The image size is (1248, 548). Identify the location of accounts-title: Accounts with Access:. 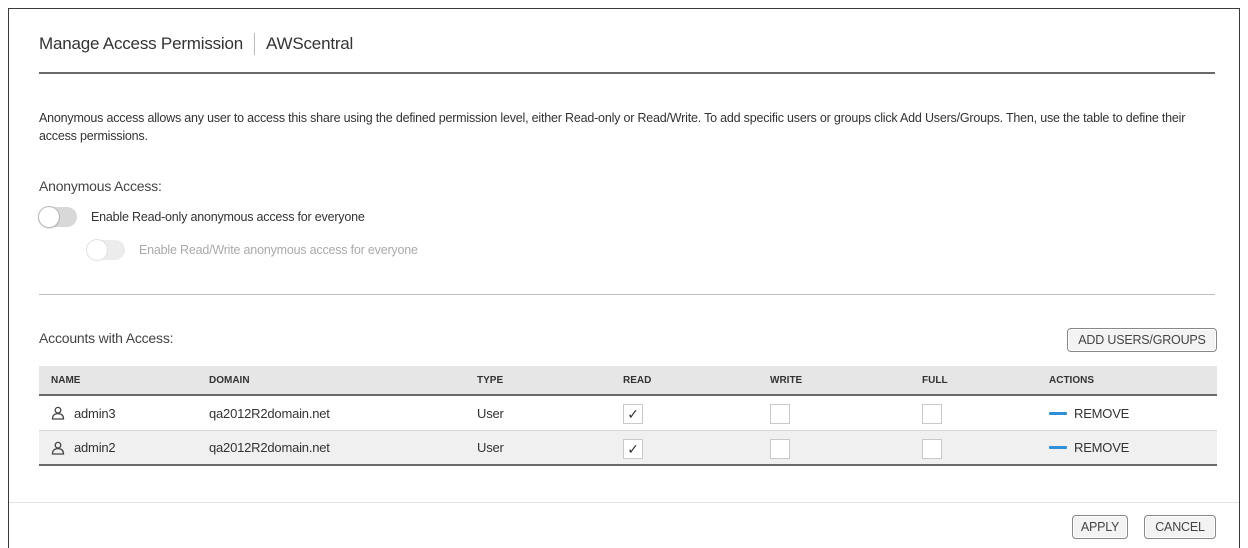
(106, 338).